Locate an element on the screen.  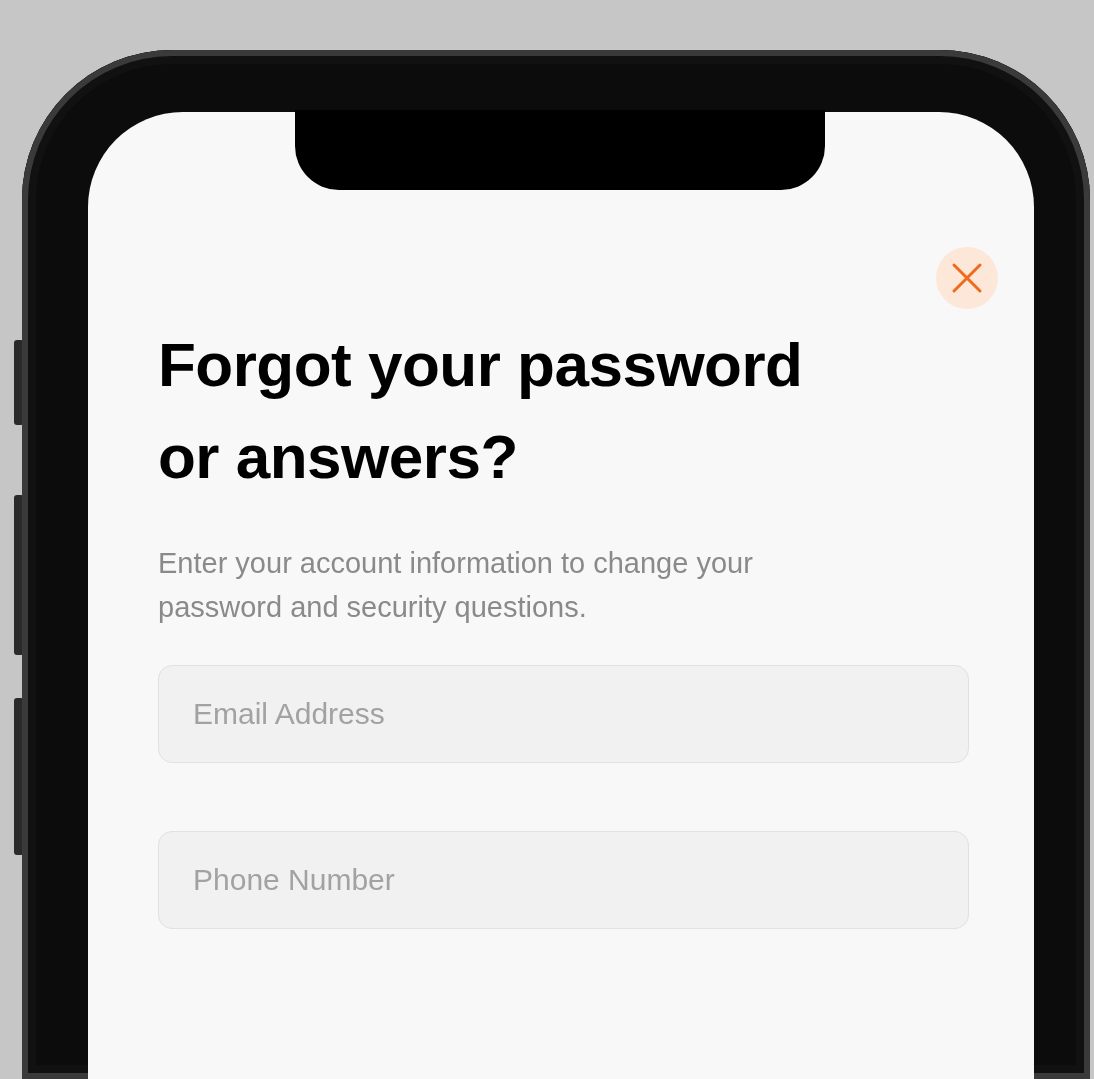
input-field: Email Address is located at coordinates (563, 714).